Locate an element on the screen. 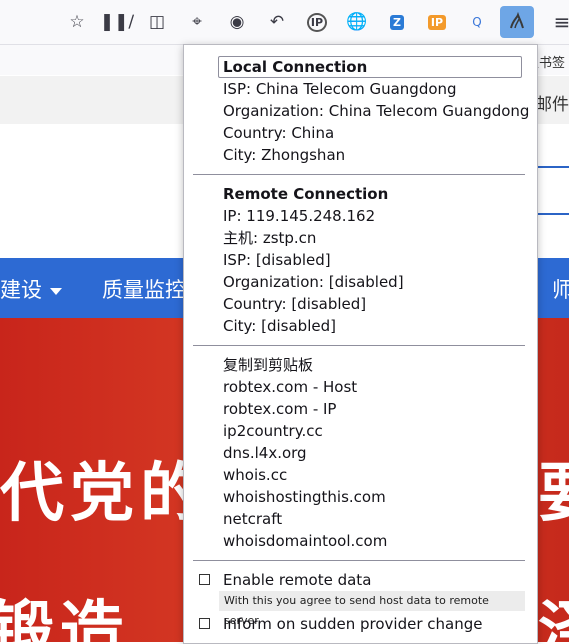  zotero-label: Z is located at coordinates (397, 22).